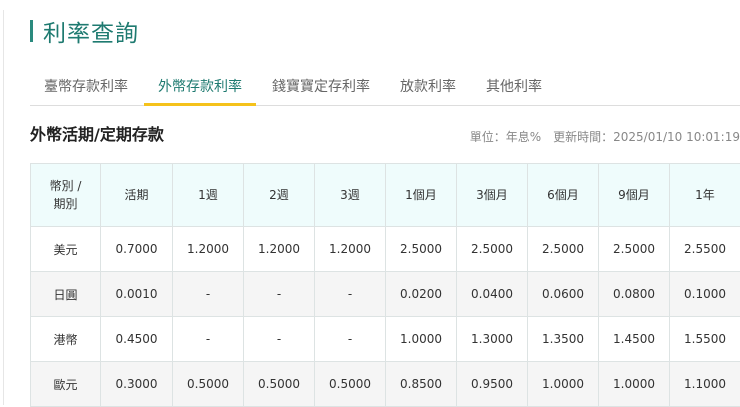  What do you see at coordinates (66, 384) in the screenshot?
I see `currency-cell: 歐元` at bounding box center [66, 384].